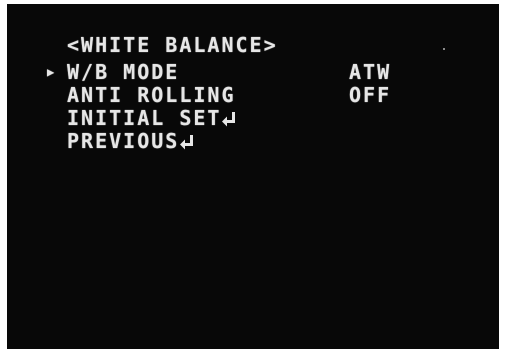  Describe the element at coordinates (144, 118) in the screenshot. I see `menu-item-label: INITIAL SET` at that location.